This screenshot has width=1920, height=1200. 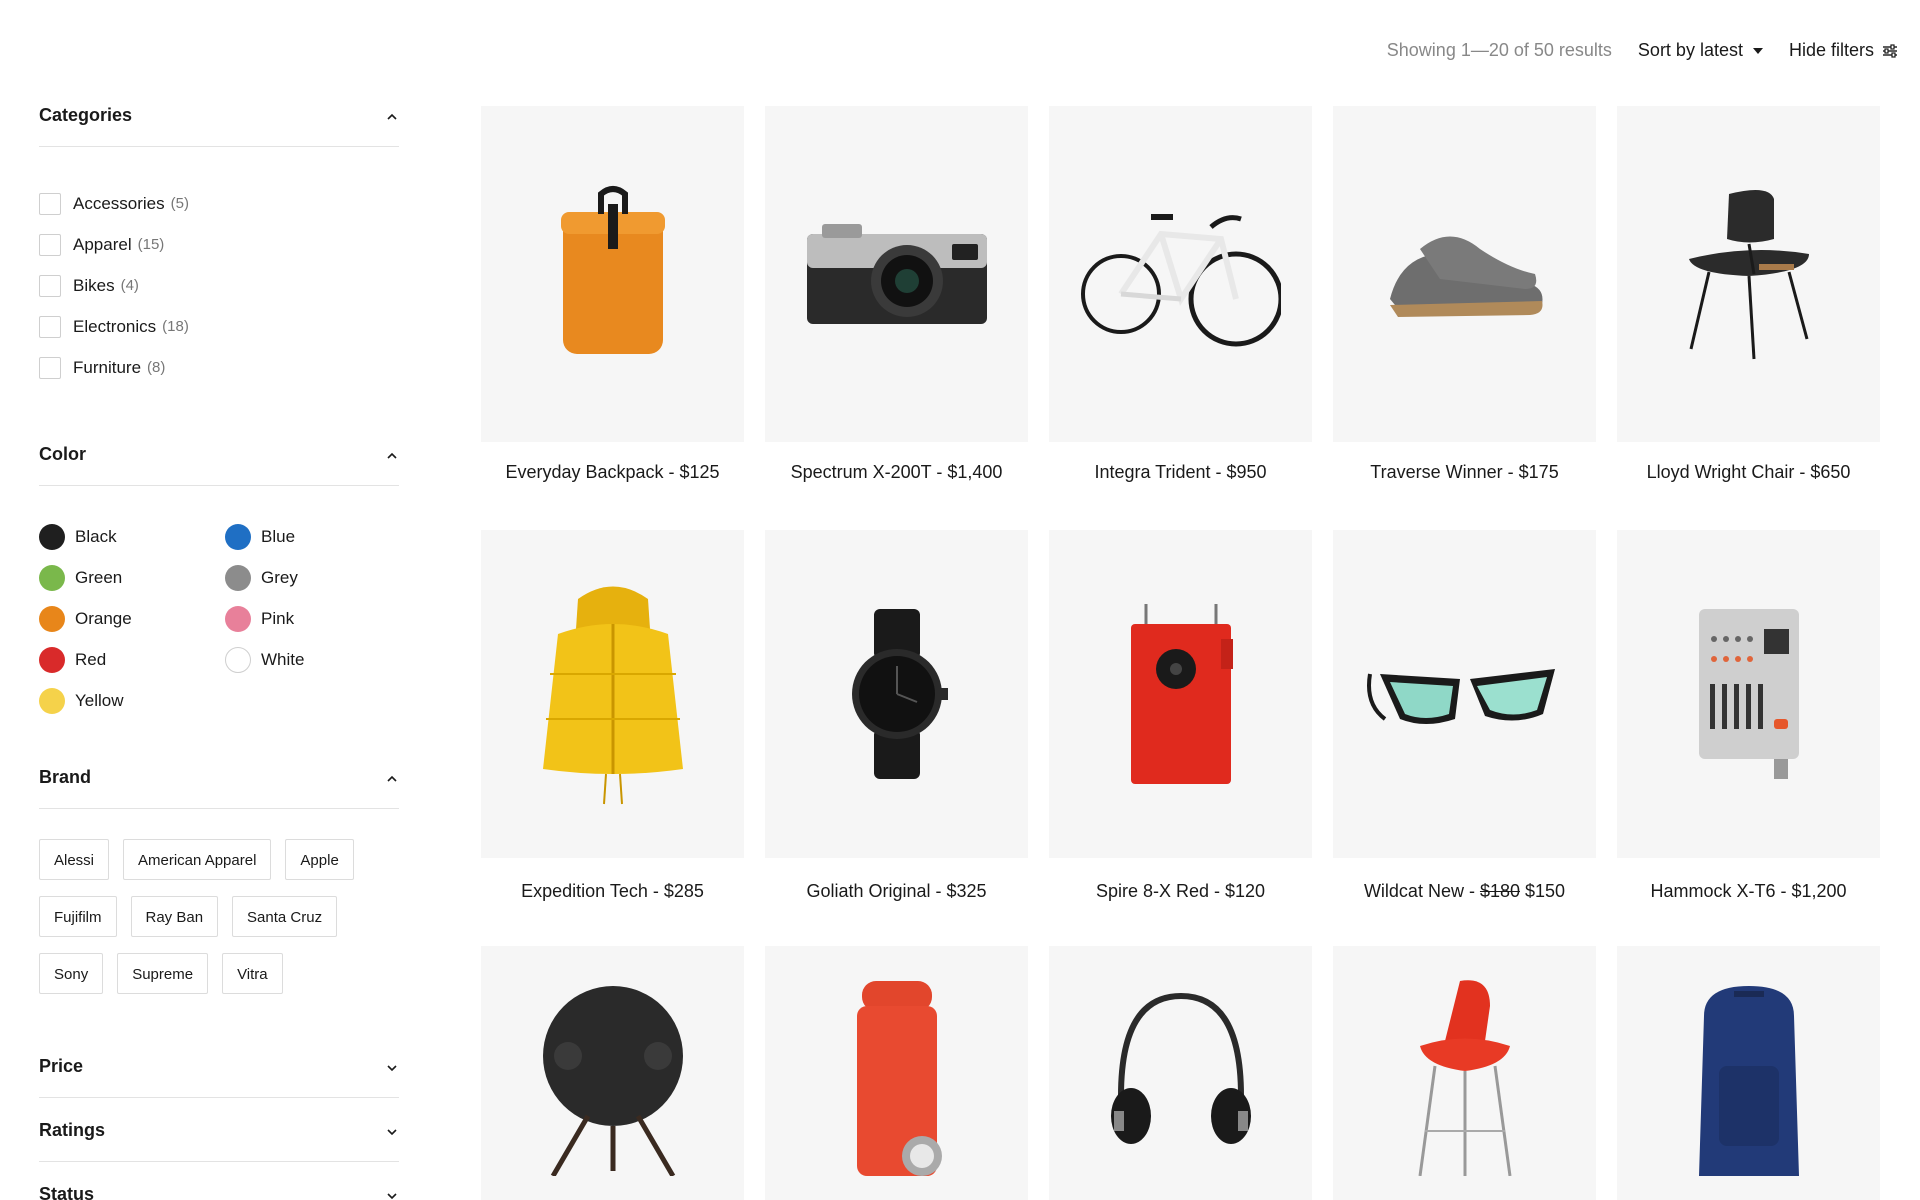 I want to click on product-card: Hammock X-T6 - $1,200, so click(x=1748, y=738).